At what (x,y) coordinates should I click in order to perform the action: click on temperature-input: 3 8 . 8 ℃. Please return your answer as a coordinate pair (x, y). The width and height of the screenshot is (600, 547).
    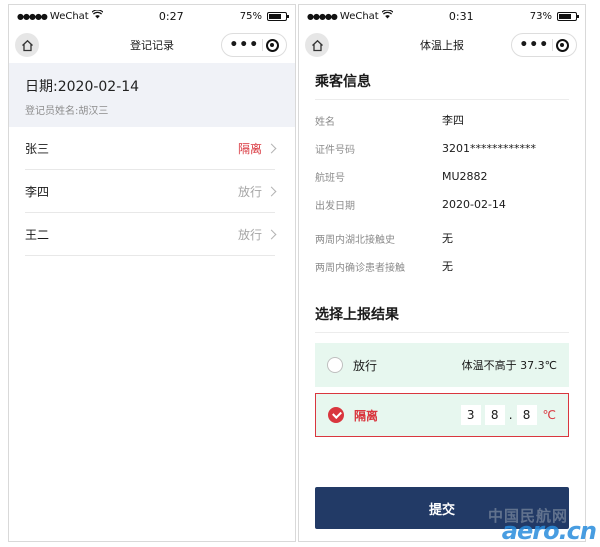
    Looking at the image, I should click on (508, 415).